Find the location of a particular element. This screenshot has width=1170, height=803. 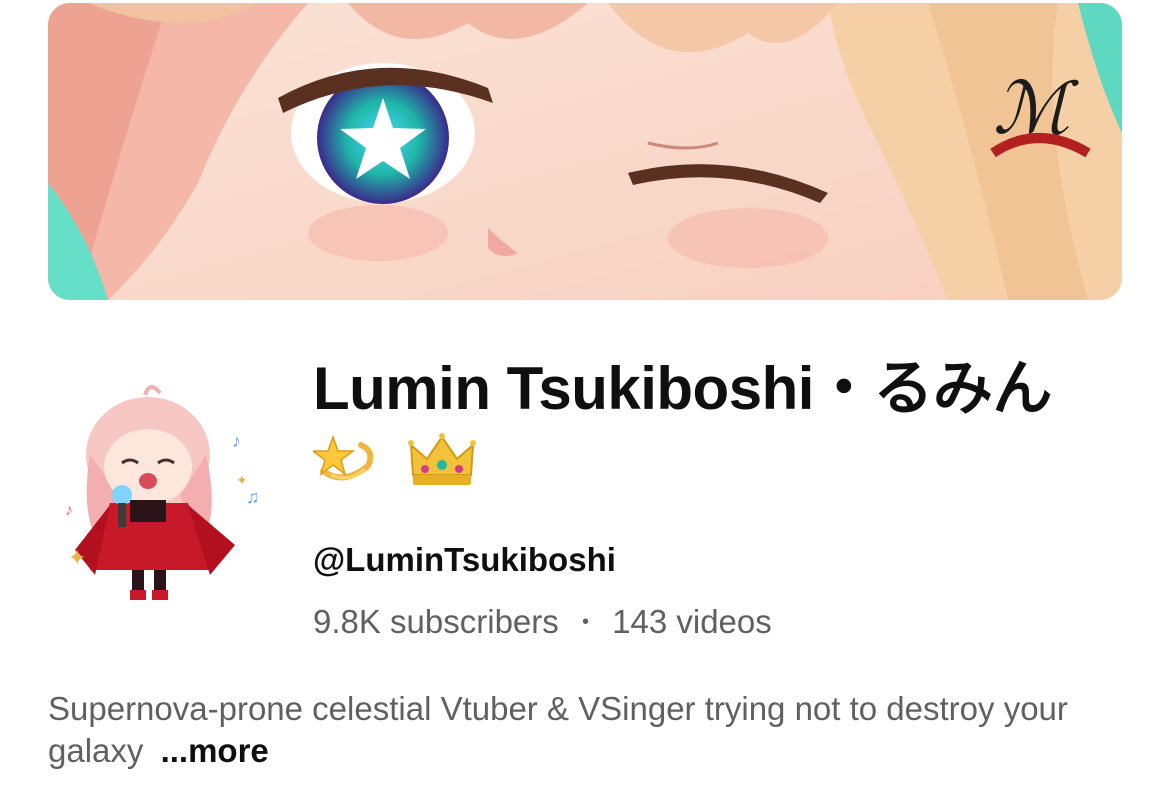

subscriber-count: 9.8K subscribers is located at coordinates (436, 621).